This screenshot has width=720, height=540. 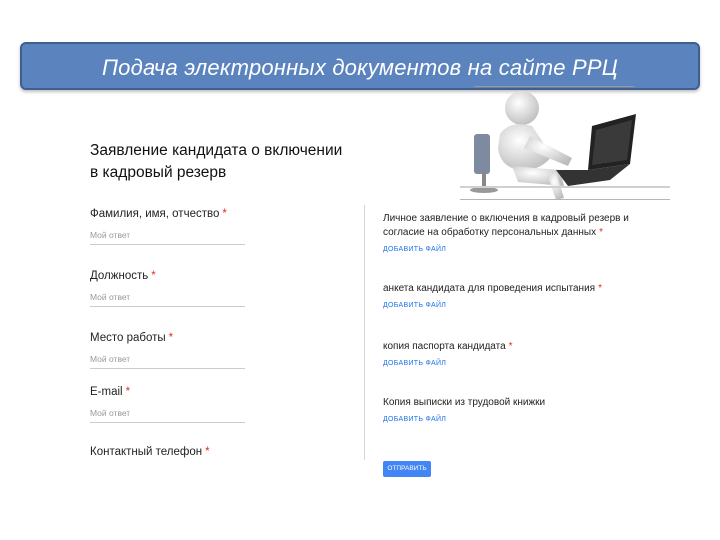 What do you see at coordinates (464, 402) in the screenshot?
I see `upload-field-label: Копия выписки из трудовой книжки` at bounding box center [464, 402].